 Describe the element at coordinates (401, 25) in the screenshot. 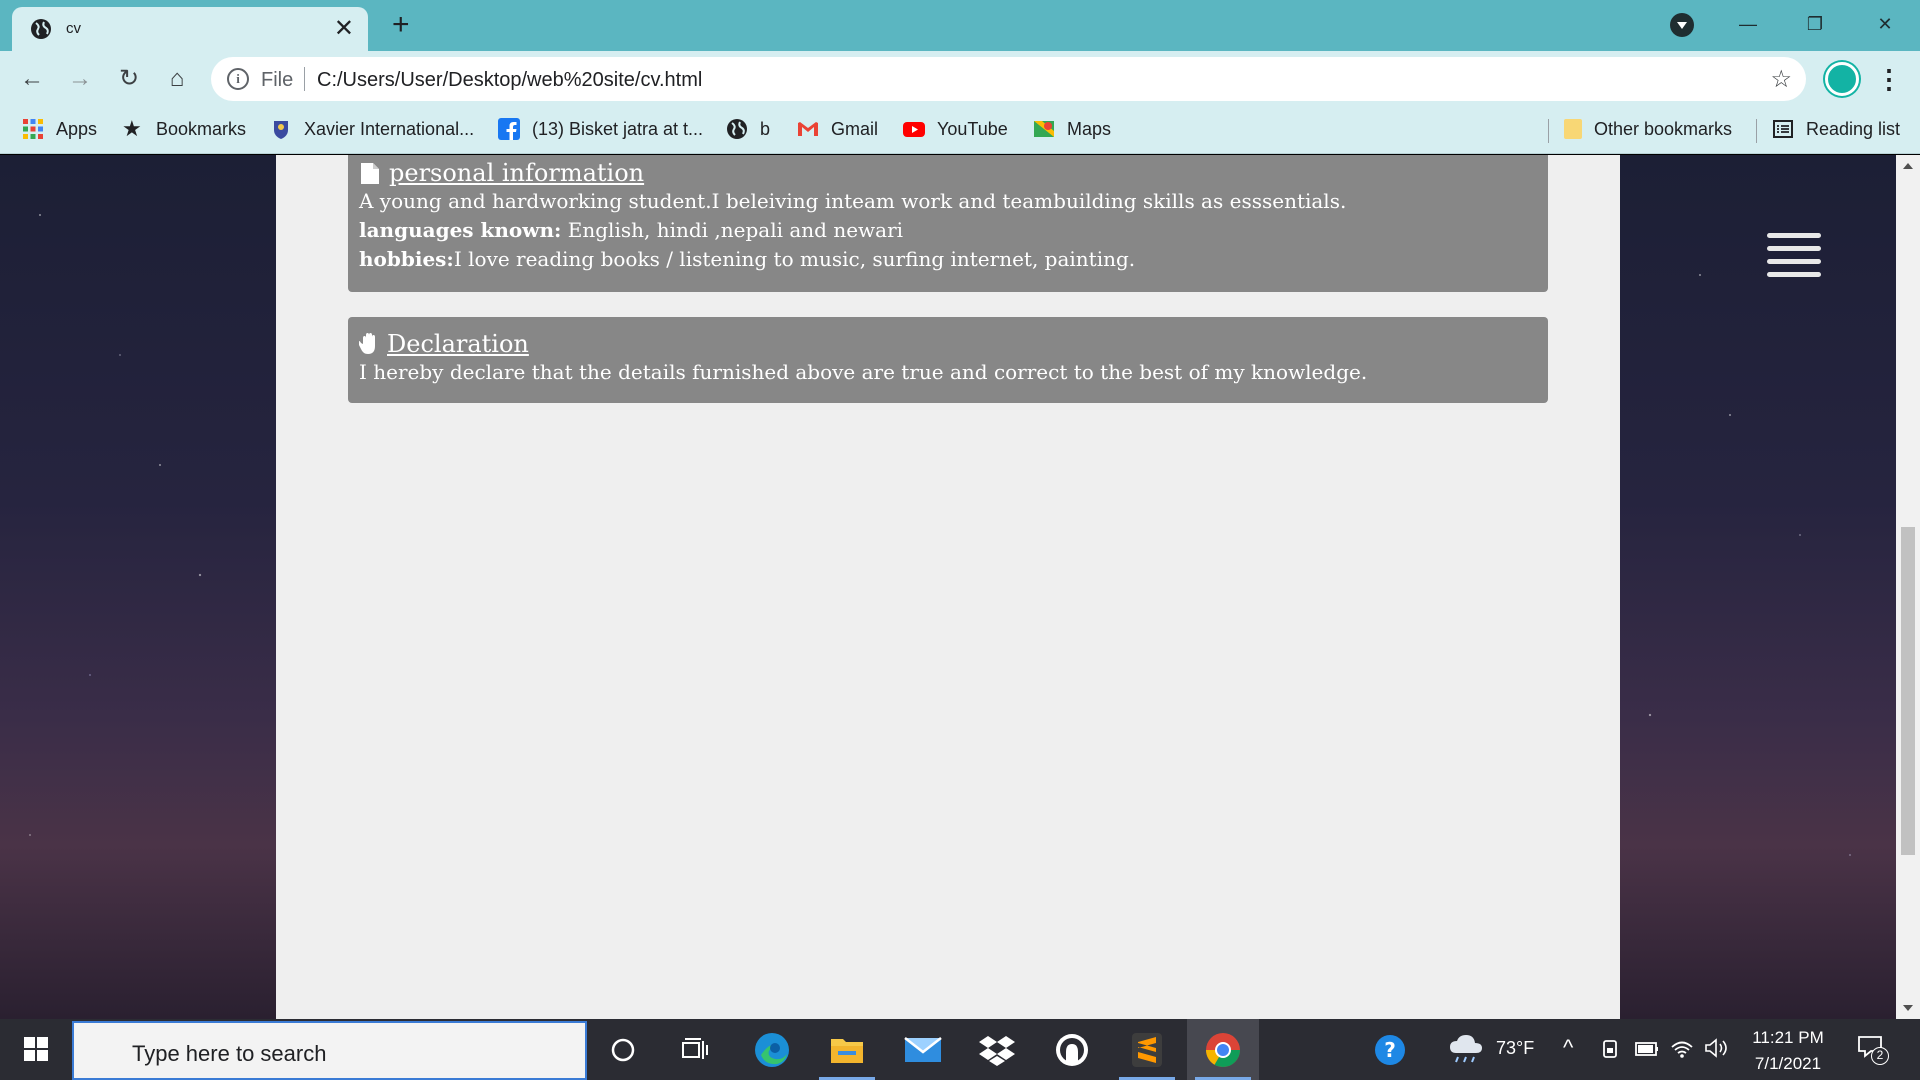

I see `new-tab-button: +` at that location.